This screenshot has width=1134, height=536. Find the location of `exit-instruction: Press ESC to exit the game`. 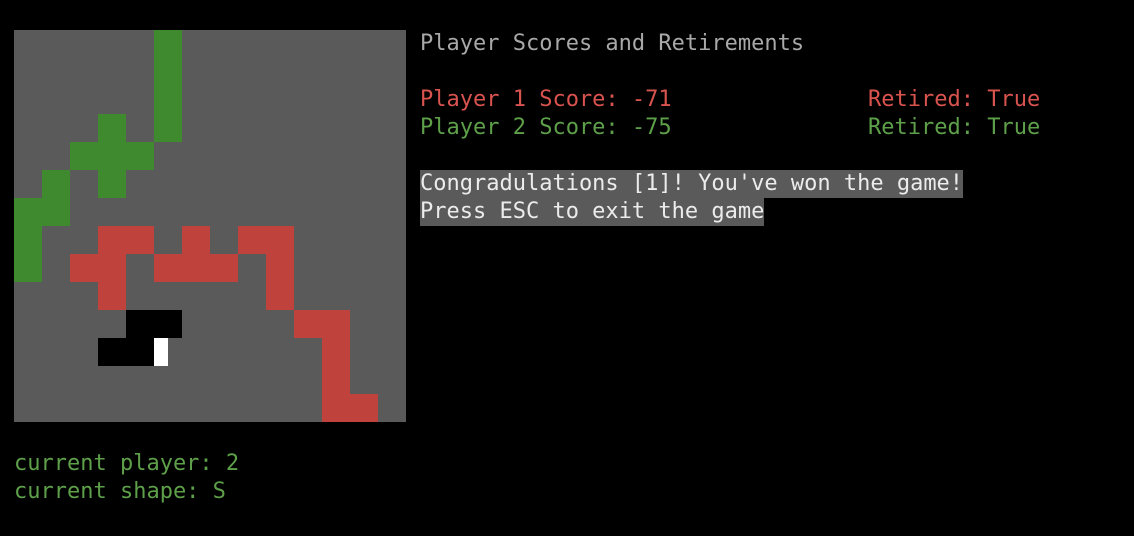

exit-instruction: Press ESC to exit the game is located at coordinates (592, 212).